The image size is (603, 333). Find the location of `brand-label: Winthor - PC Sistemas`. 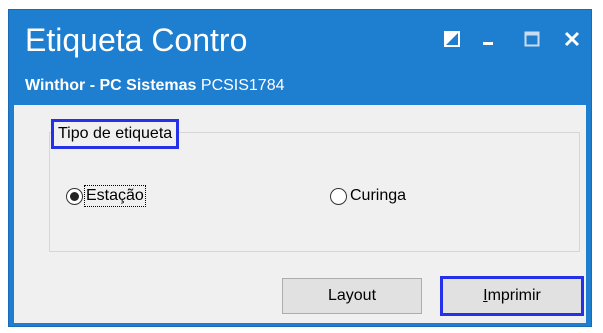

brand-label: Winthor - PC Sistemas is located at coordinates (111, 85).